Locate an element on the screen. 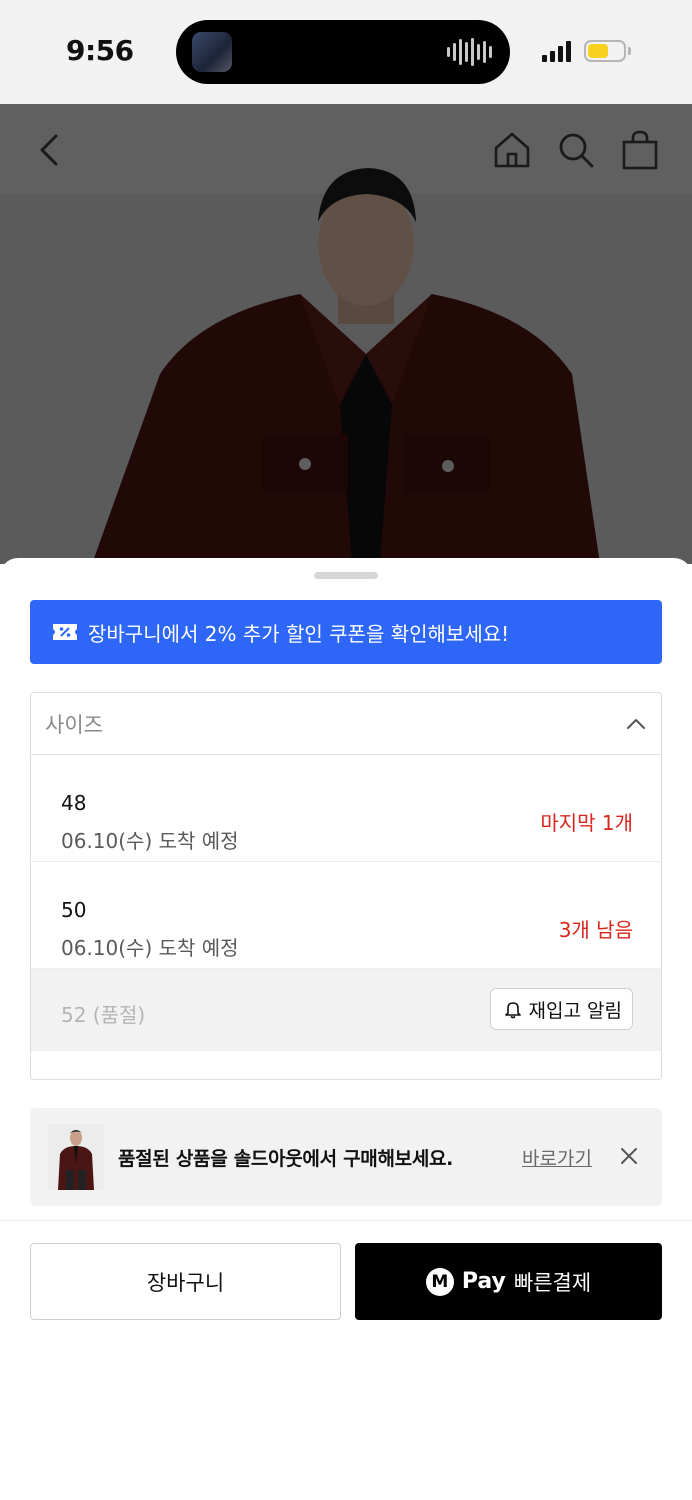 The image size is (692, 1500). back-chevron-icon is located at coordinates (50, 150).